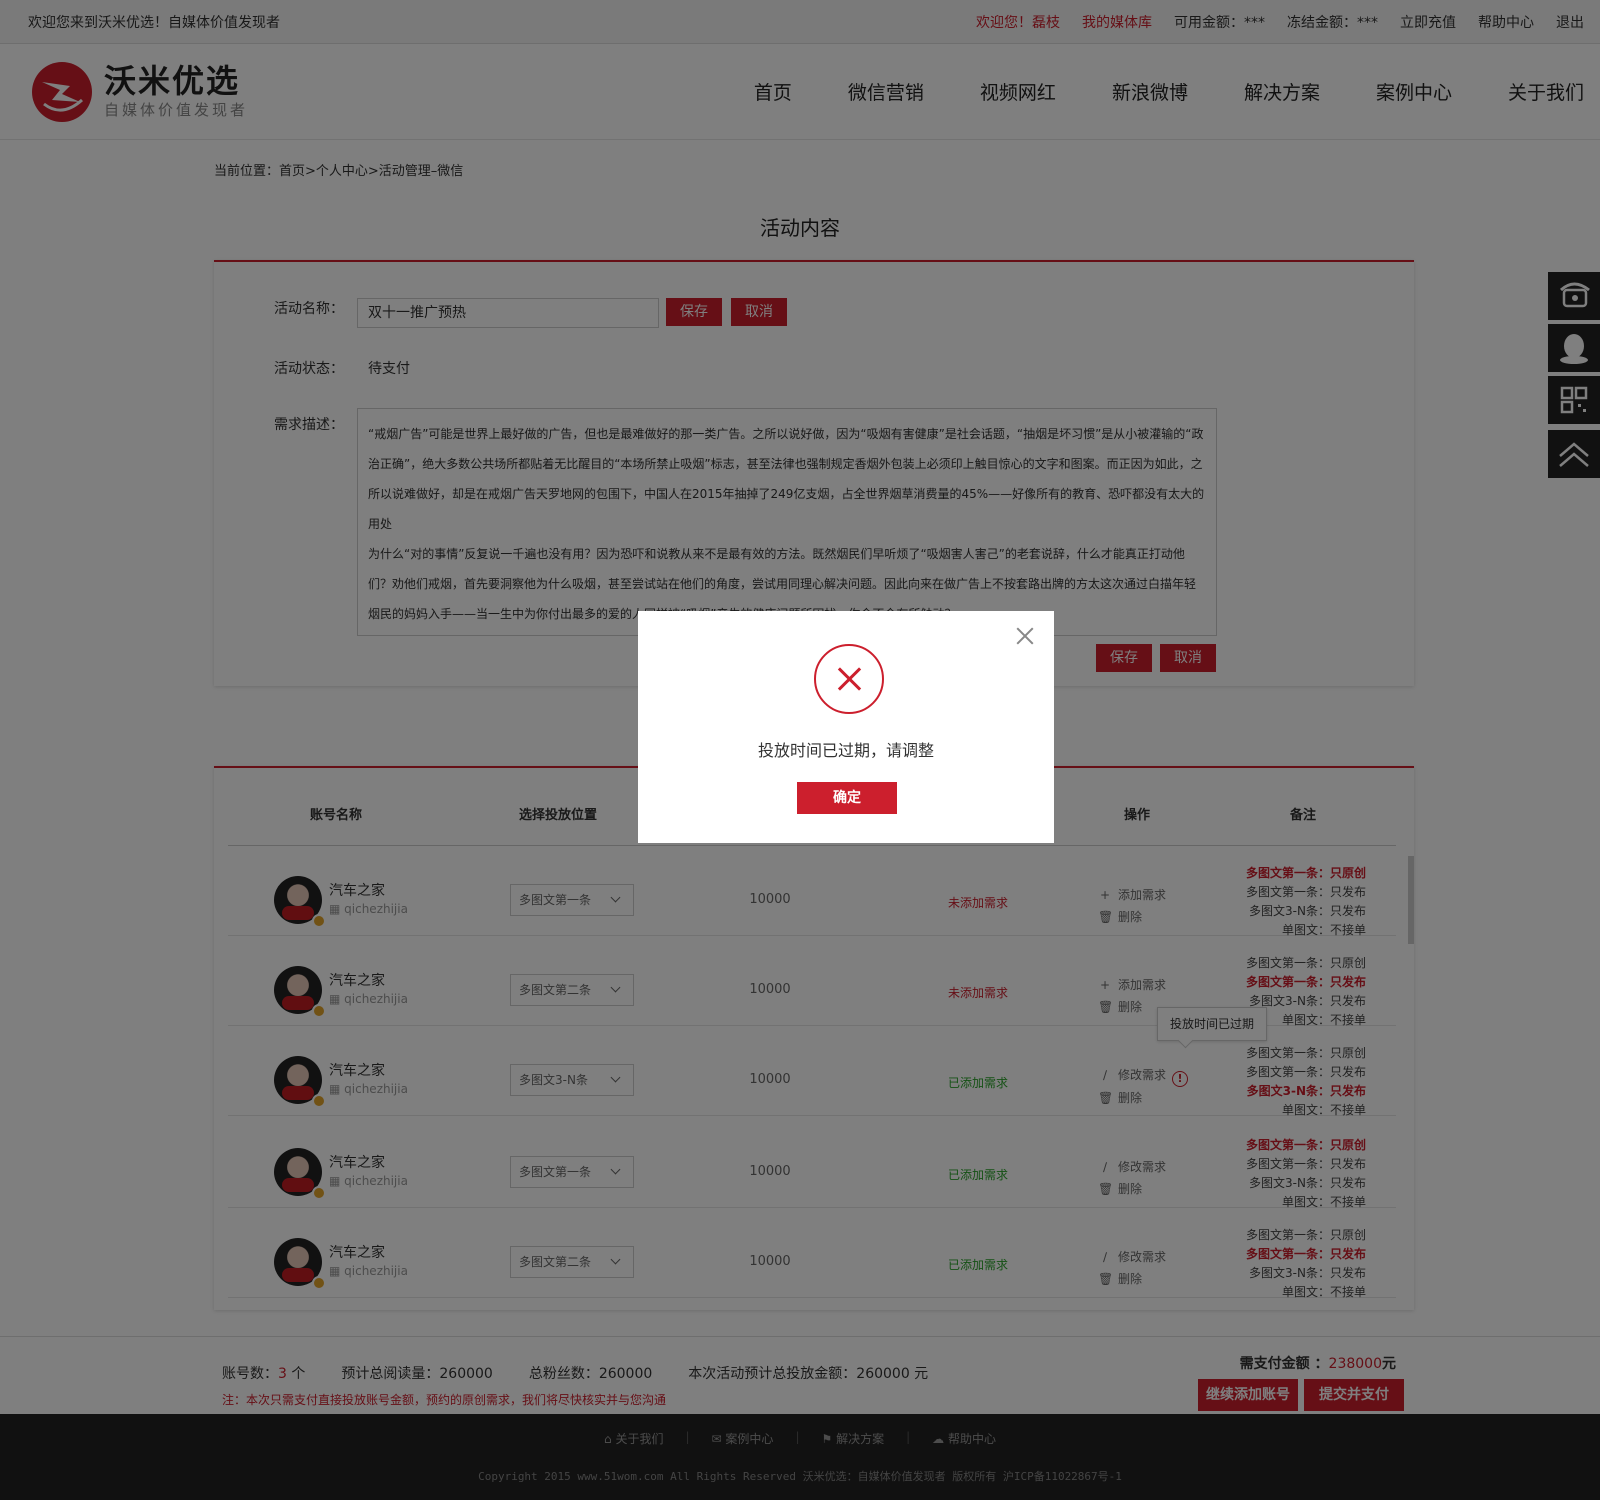 The height and width of the screenshot is (1500, 1600). What do you see at coordinates (847, 798) in the screenshot?
I see `confirm-button: 确定` at bounding box center [847, 798].